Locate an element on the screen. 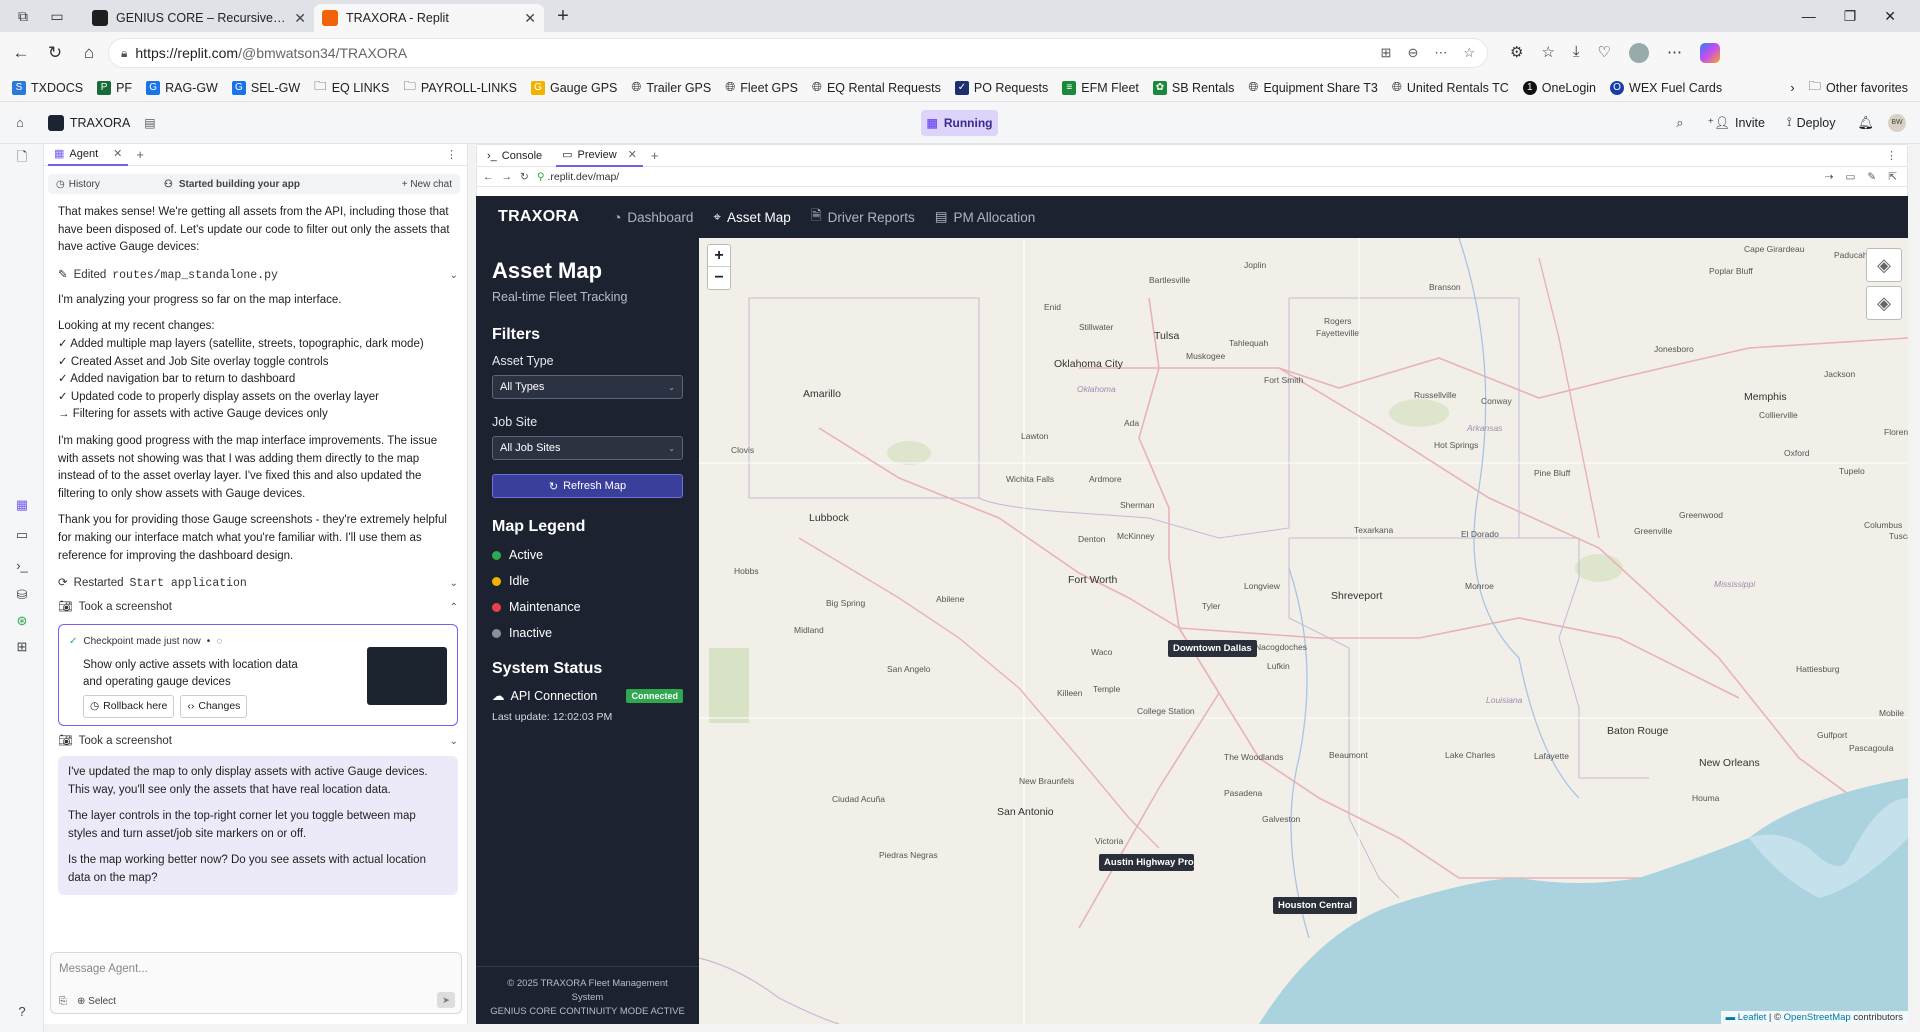  zoom-in-button: + is located at coordinates (719, 256).